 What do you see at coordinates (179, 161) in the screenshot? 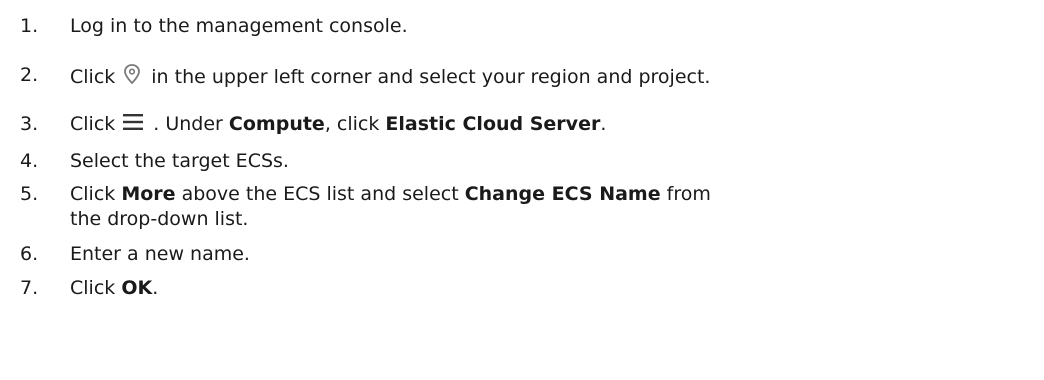
I see `step-text: Select the target ECSs.` at bounding box center [179, 161].